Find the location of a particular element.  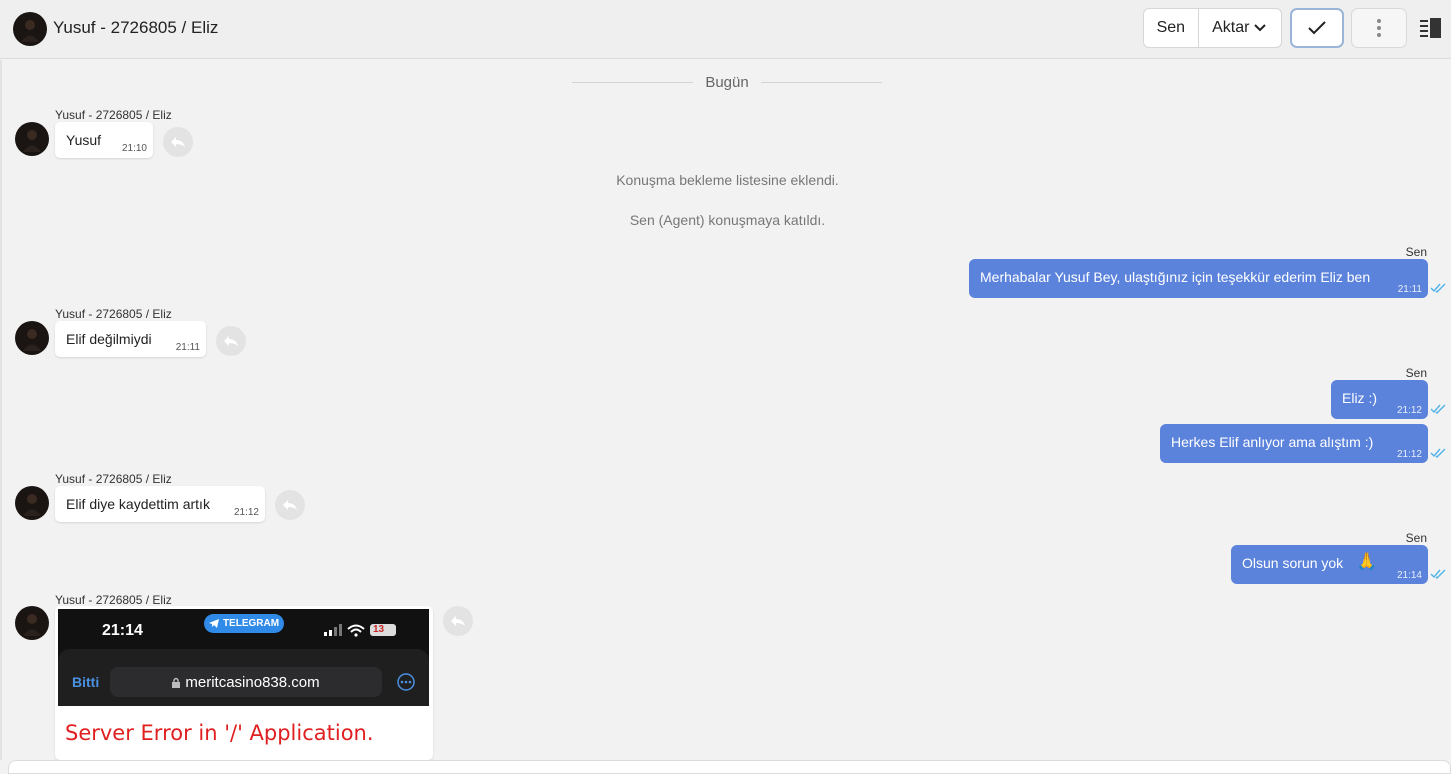

telegram-icon is located at coordinates (213, 623).